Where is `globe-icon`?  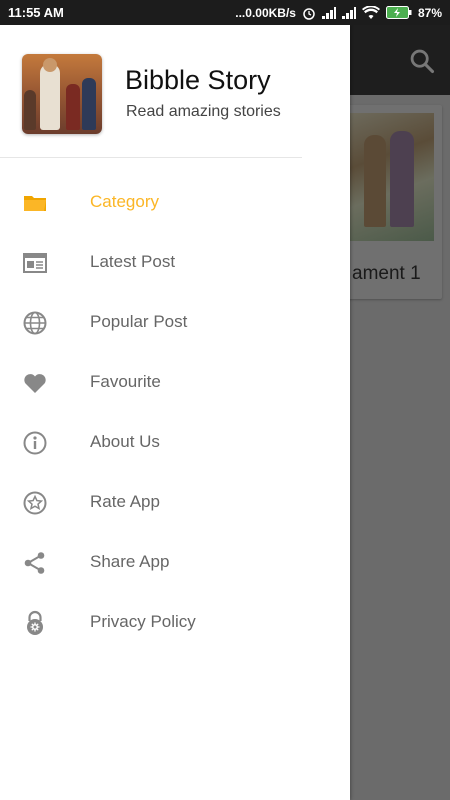
globe-icon is located at coordinates (35, 323).